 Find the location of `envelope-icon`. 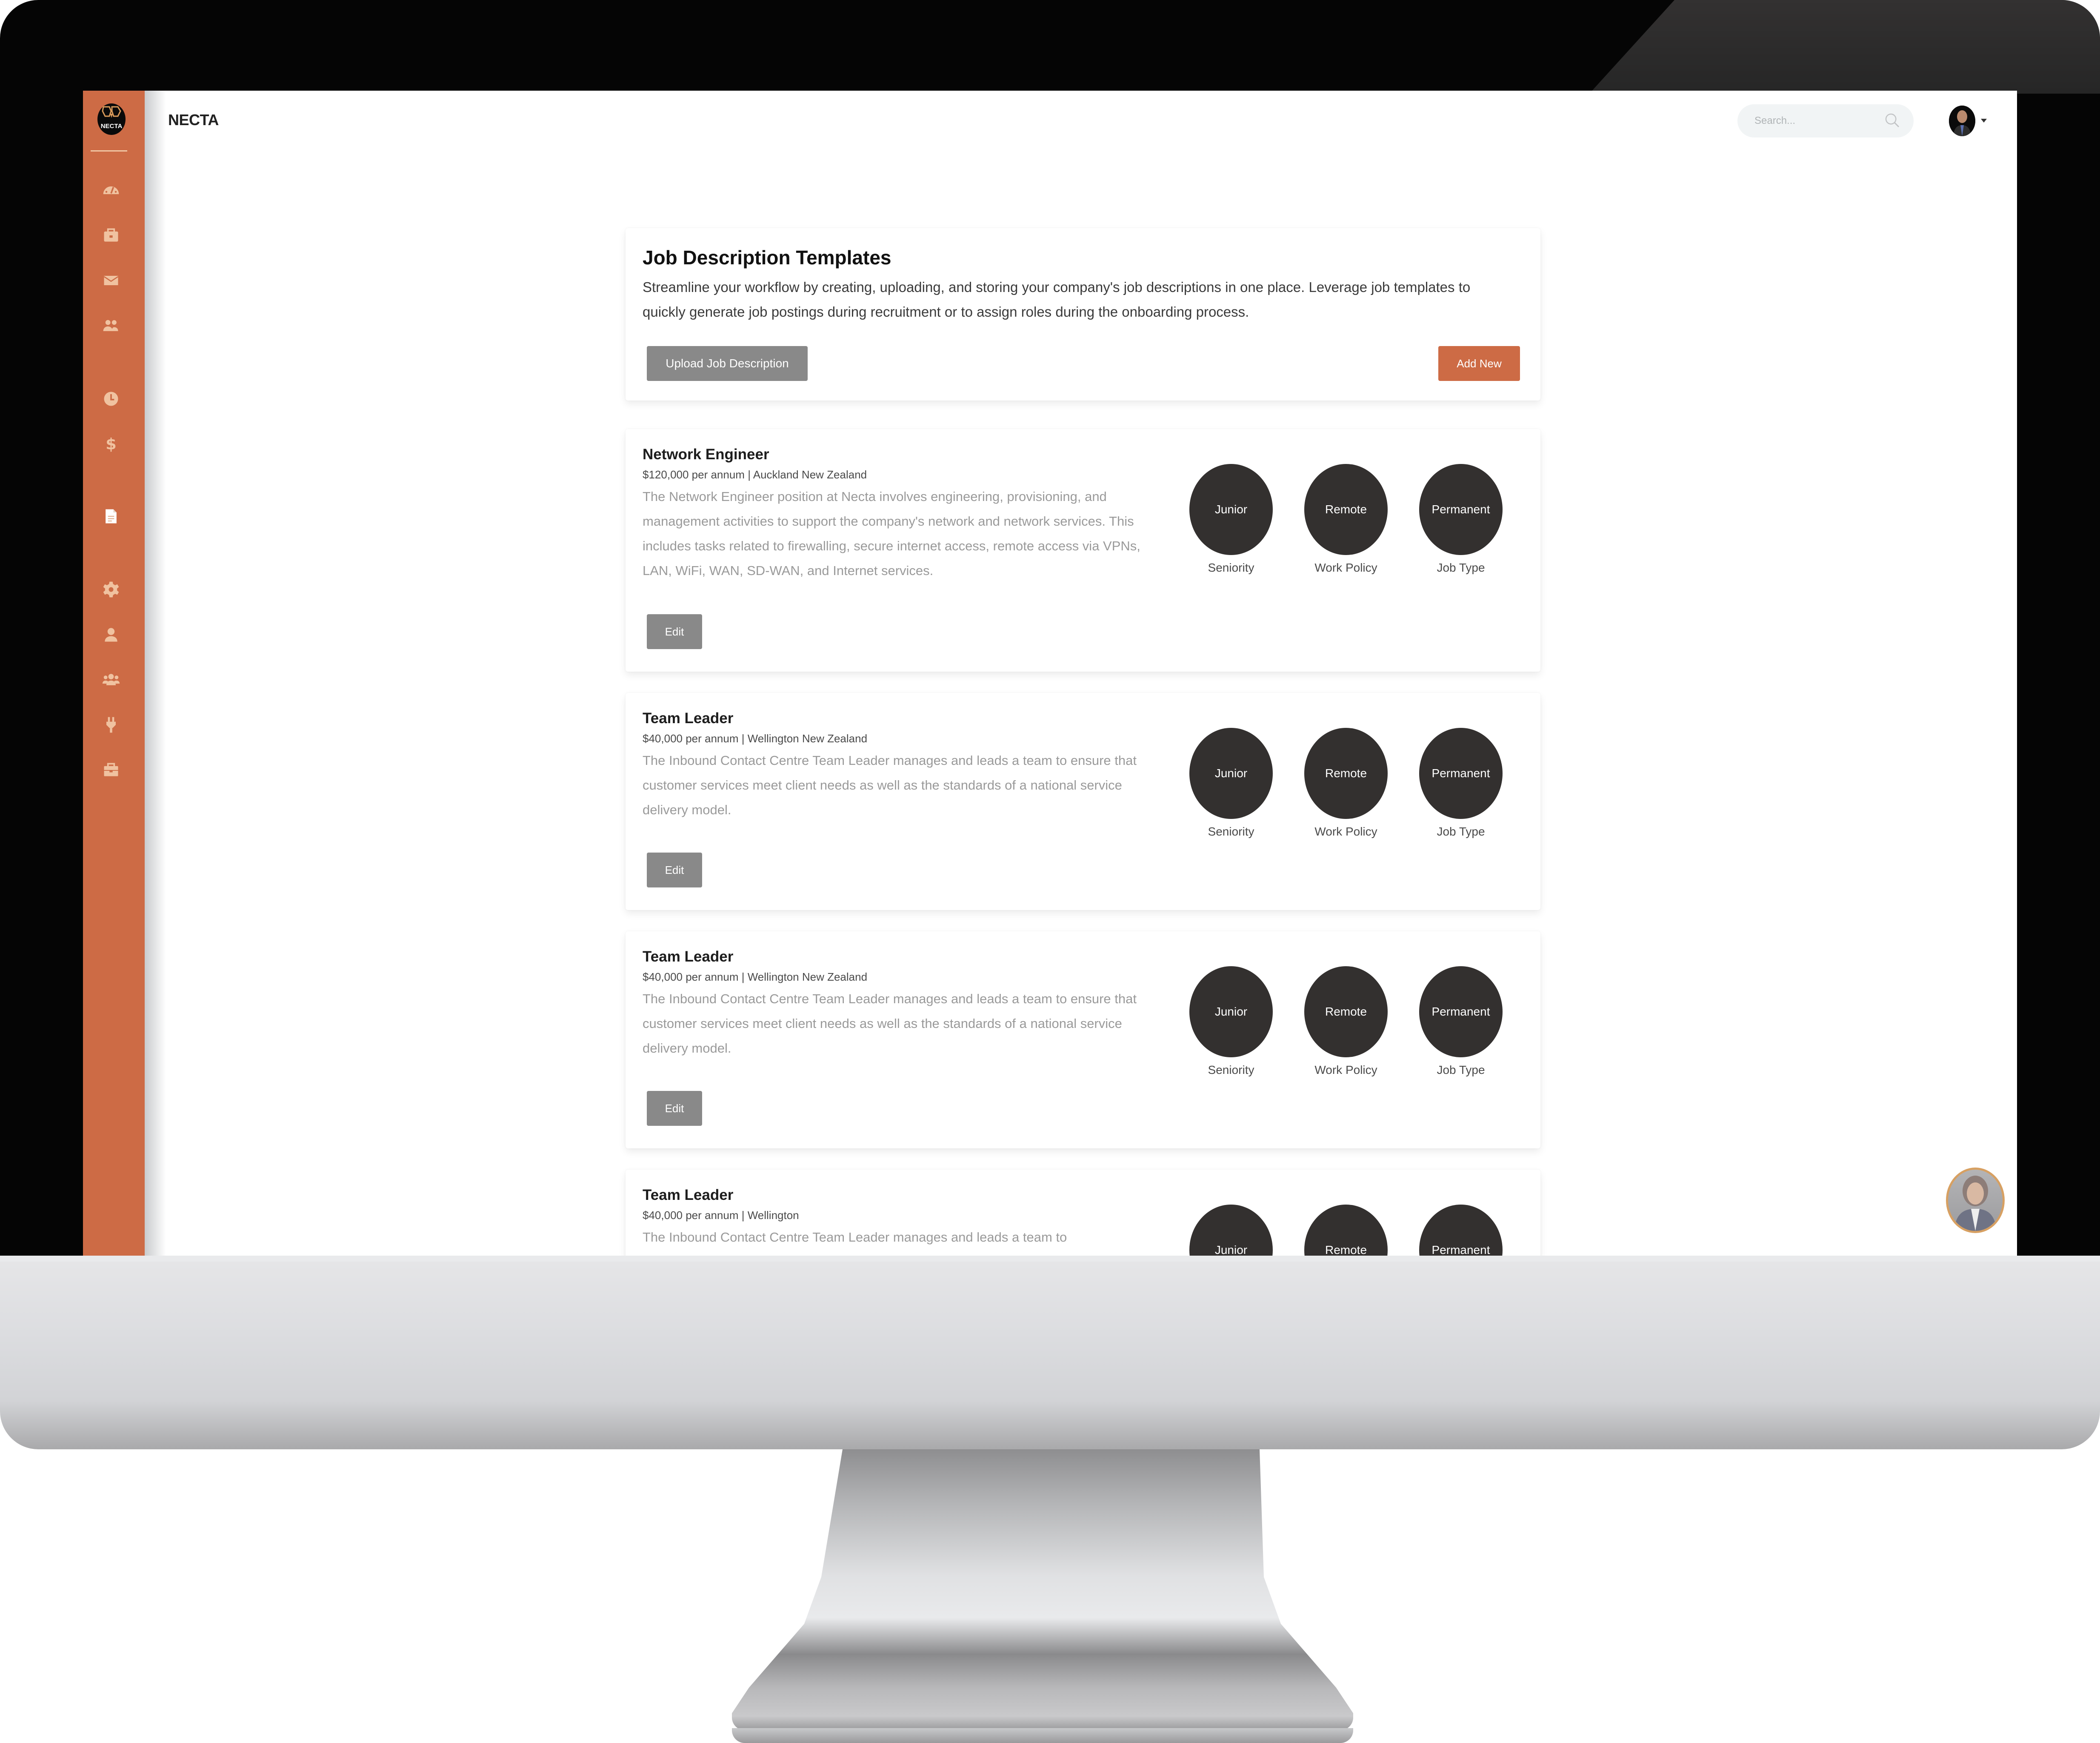

envelope-icon is located at coordinates (111, 280).